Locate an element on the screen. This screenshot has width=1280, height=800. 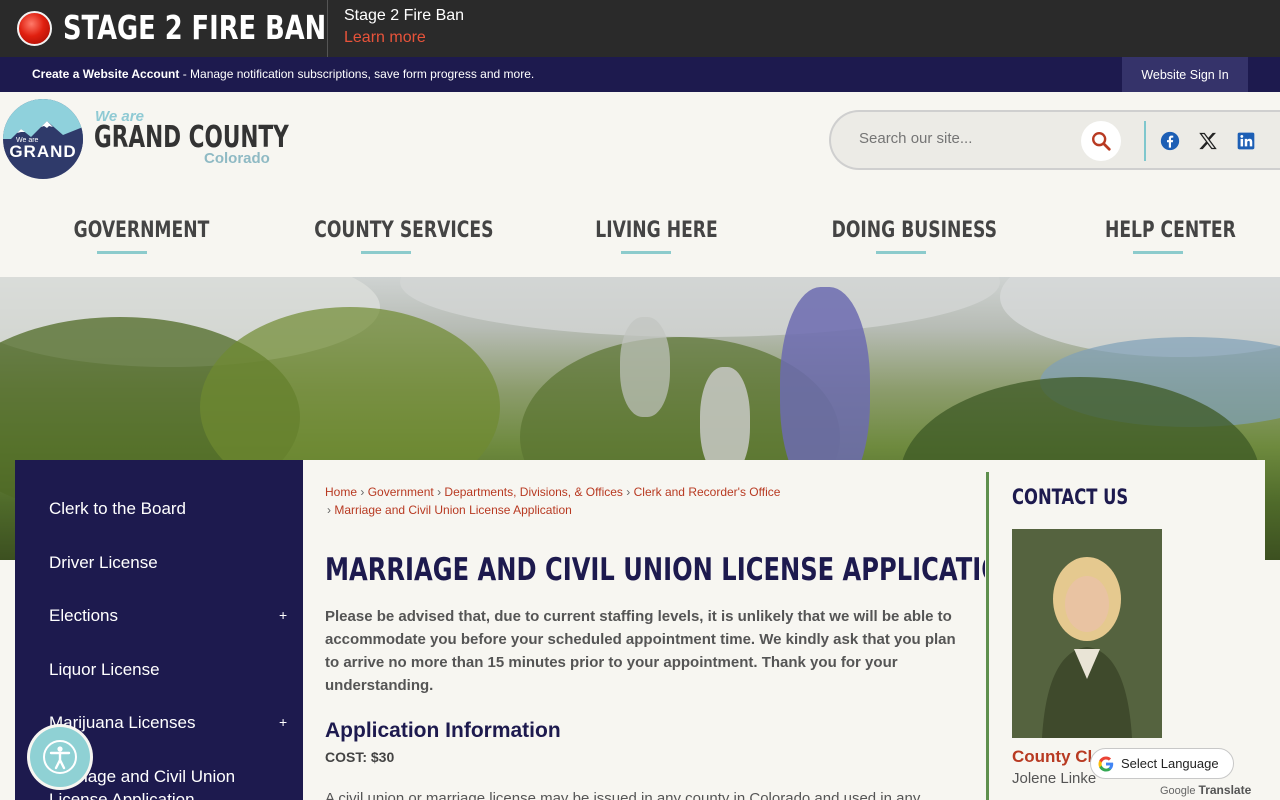
logo-badge: We are GRAND is located at coordinates (43, 139).